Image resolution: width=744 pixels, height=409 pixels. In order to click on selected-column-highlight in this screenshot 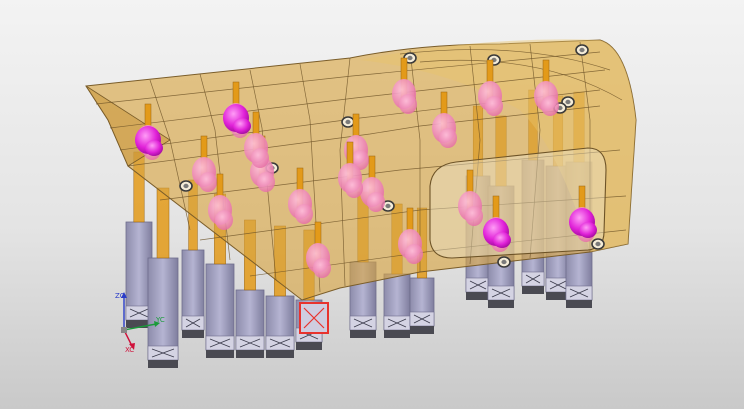, I will do `click(314, 318)`.